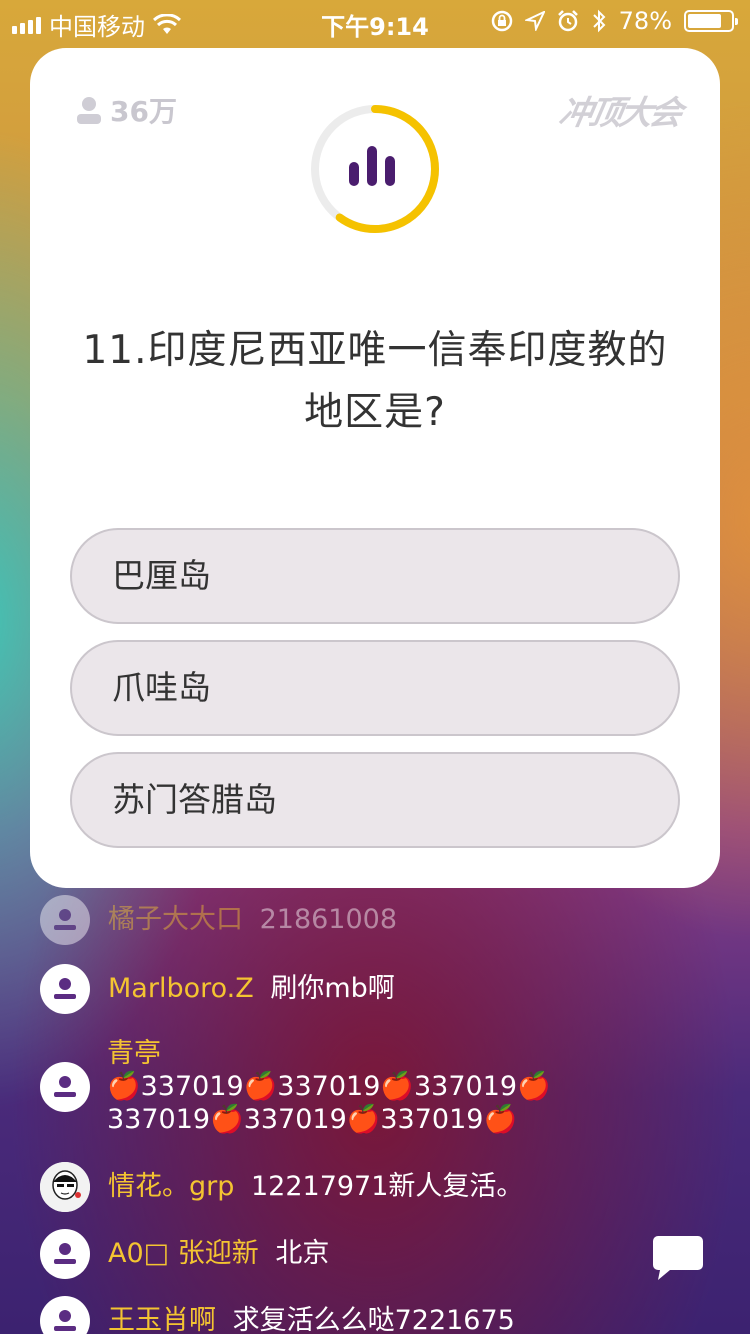 The image size is (750, 1334). Describe the element at coordinates (375, 800) in the screenshot. I see `answer-option-3: 苏门答腊岛` at that location.